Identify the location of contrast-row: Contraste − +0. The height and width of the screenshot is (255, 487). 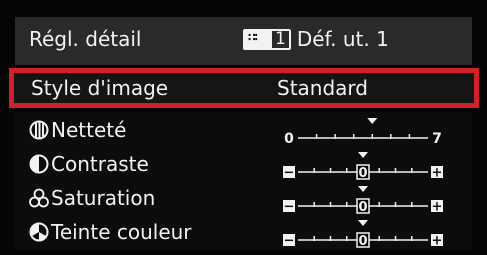
(243, 164).